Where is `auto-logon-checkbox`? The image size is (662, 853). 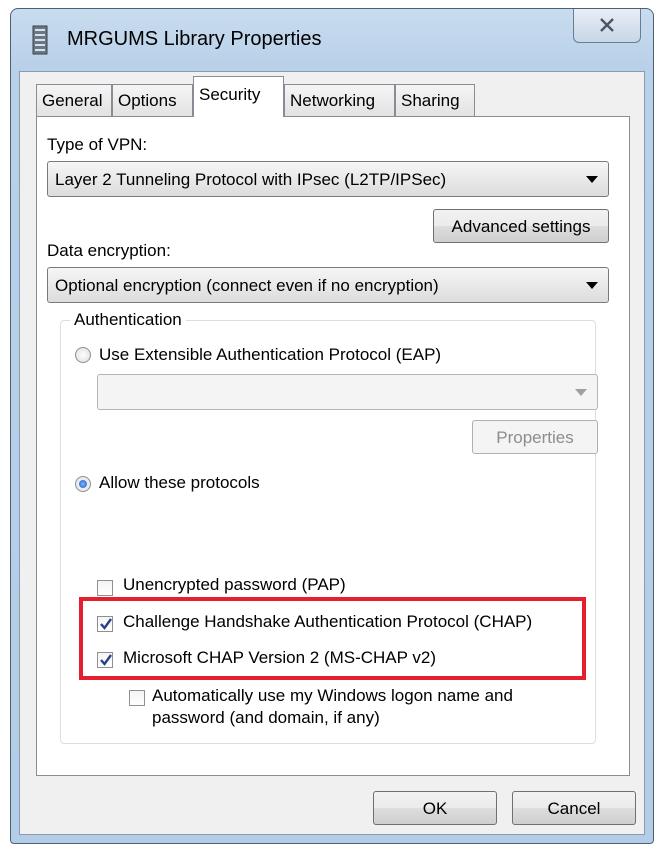
auto-logon-checkbox is located at coordinates (137, 698).